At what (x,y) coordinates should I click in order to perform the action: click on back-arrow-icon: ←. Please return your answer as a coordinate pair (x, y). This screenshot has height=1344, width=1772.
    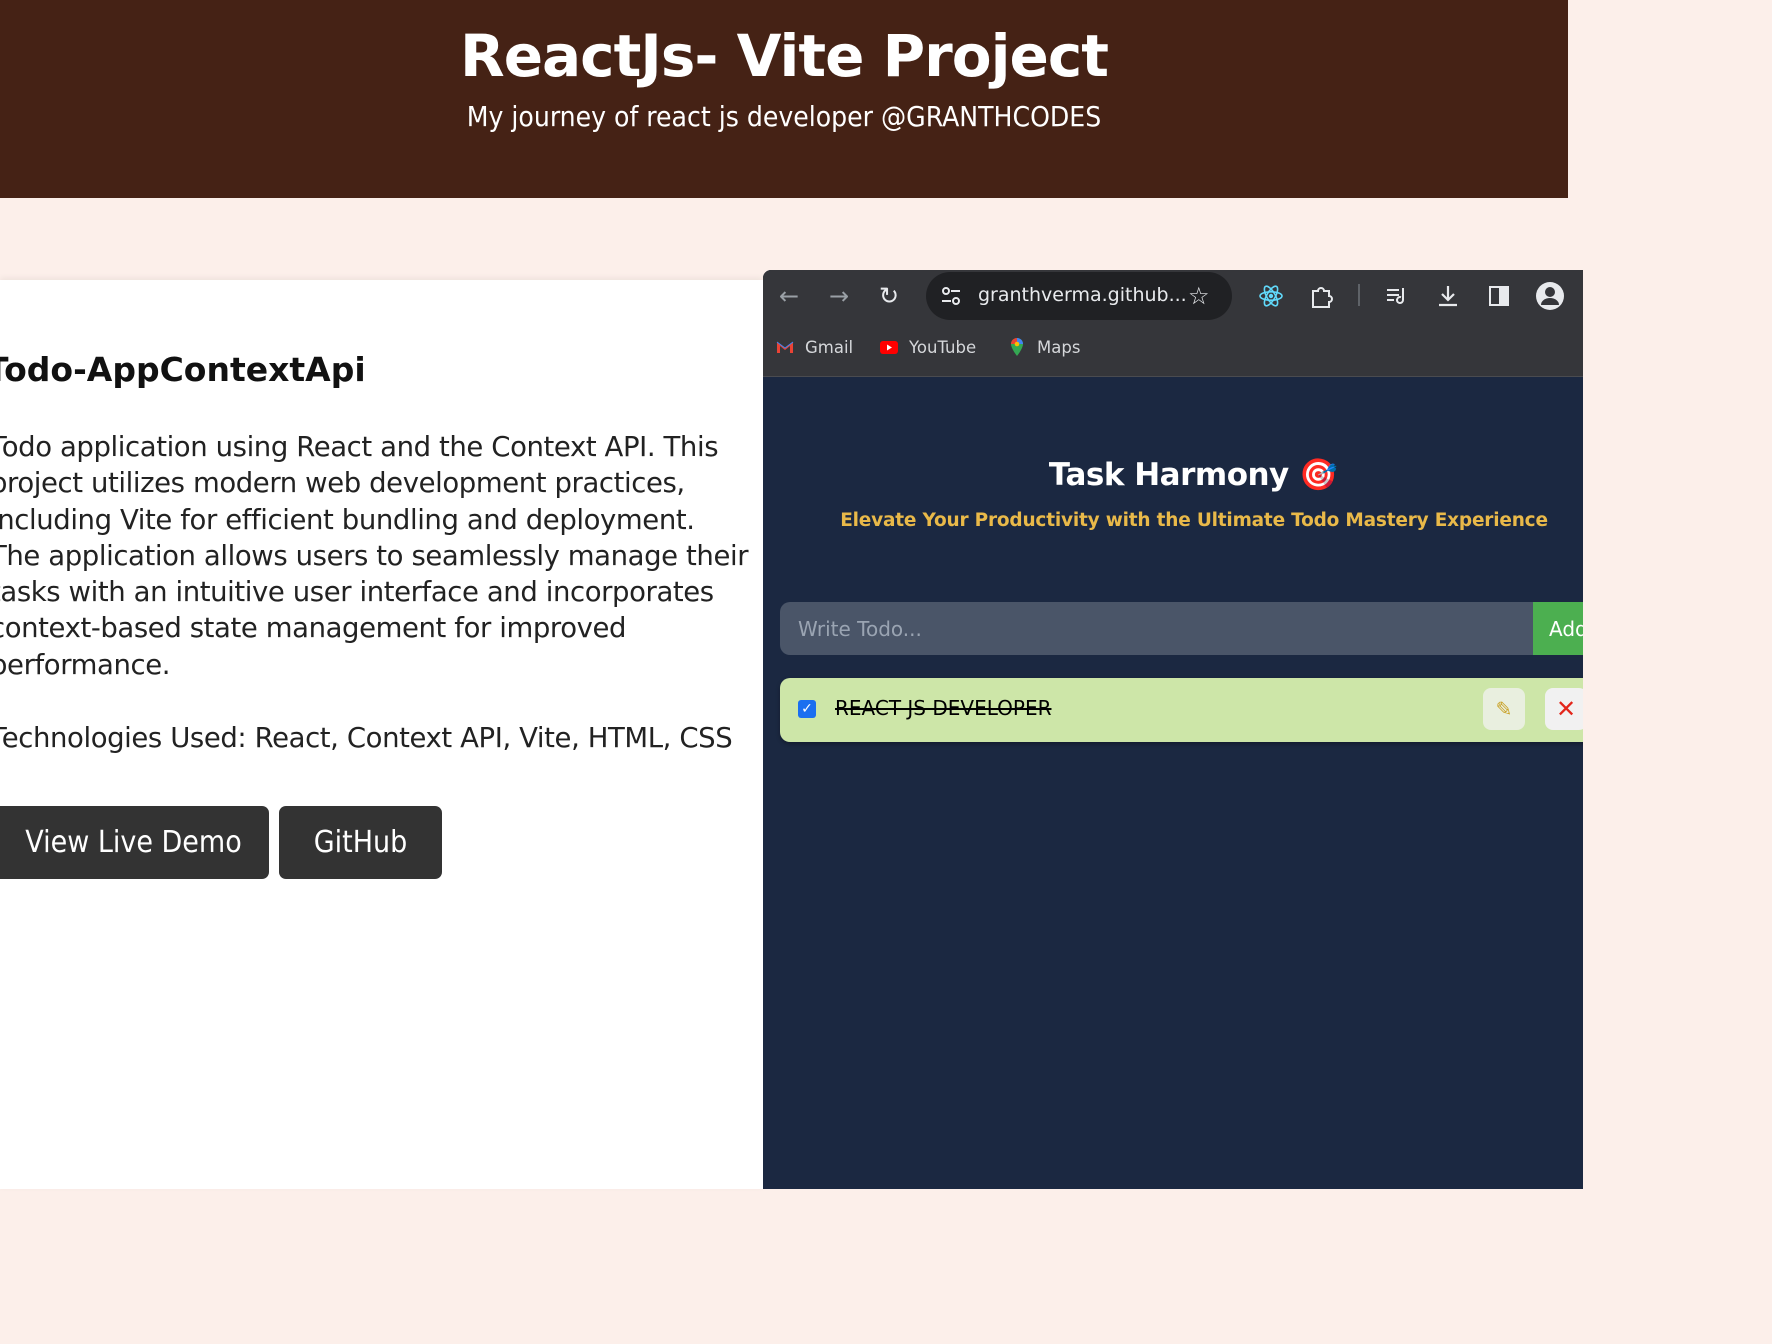
    Looking at the image, I should click on (789, 296).